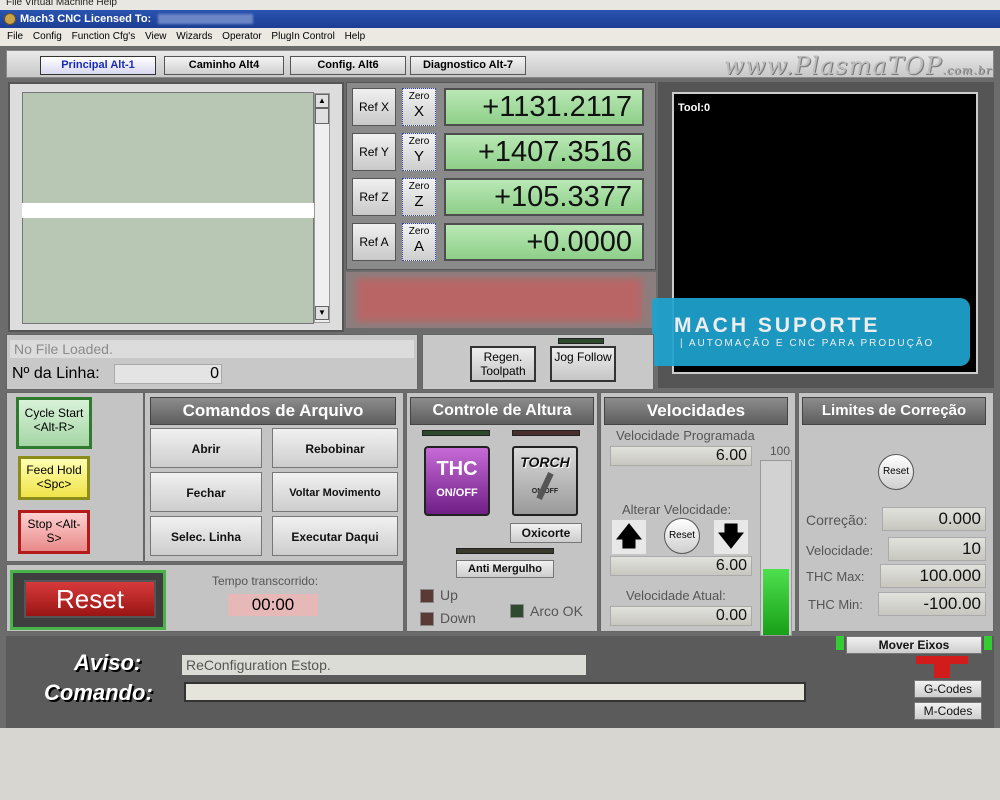 This screenshot has height=800, width=1000. I want to click on torch-label: TORCH, so click(545, 462).